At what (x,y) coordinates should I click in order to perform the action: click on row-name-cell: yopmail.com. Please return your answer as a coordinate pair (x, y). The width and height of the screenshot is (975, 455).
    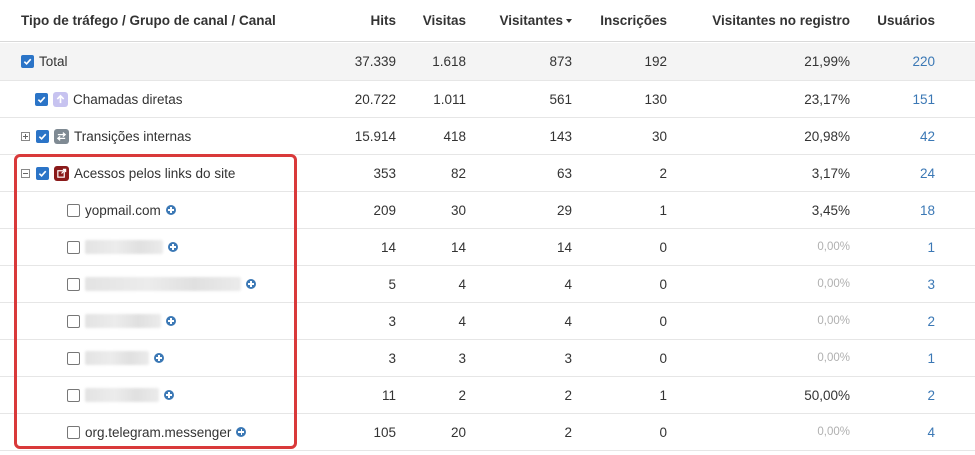
    Looking at the image, I should click on (121, 210).